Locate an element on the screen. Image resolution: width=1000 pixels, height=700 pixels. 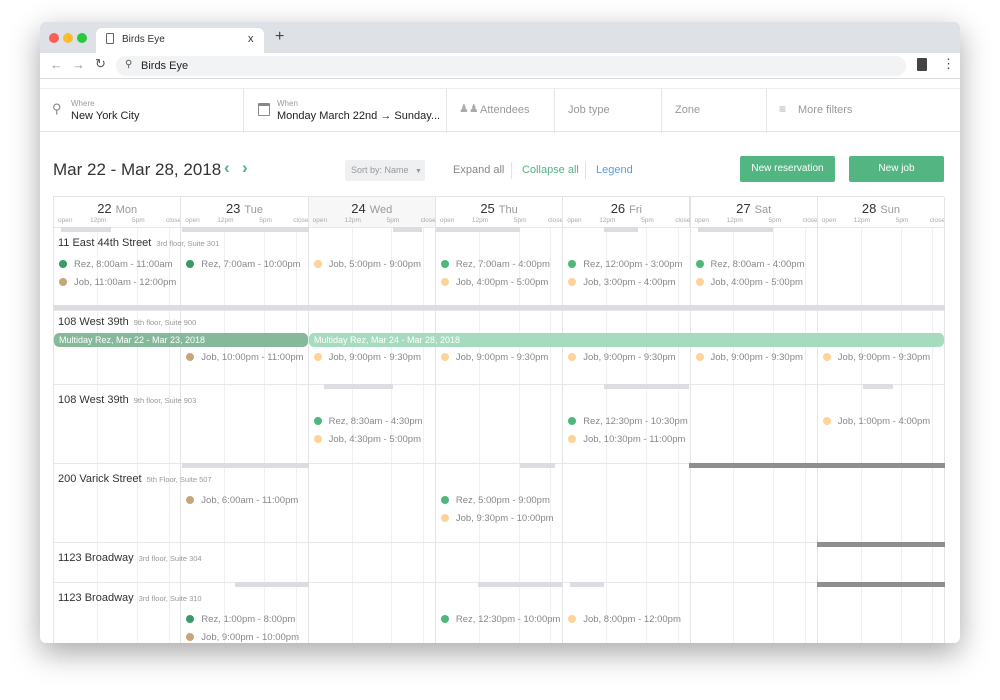
prev-week-button: ‹ is located at coordinates (227, 168).